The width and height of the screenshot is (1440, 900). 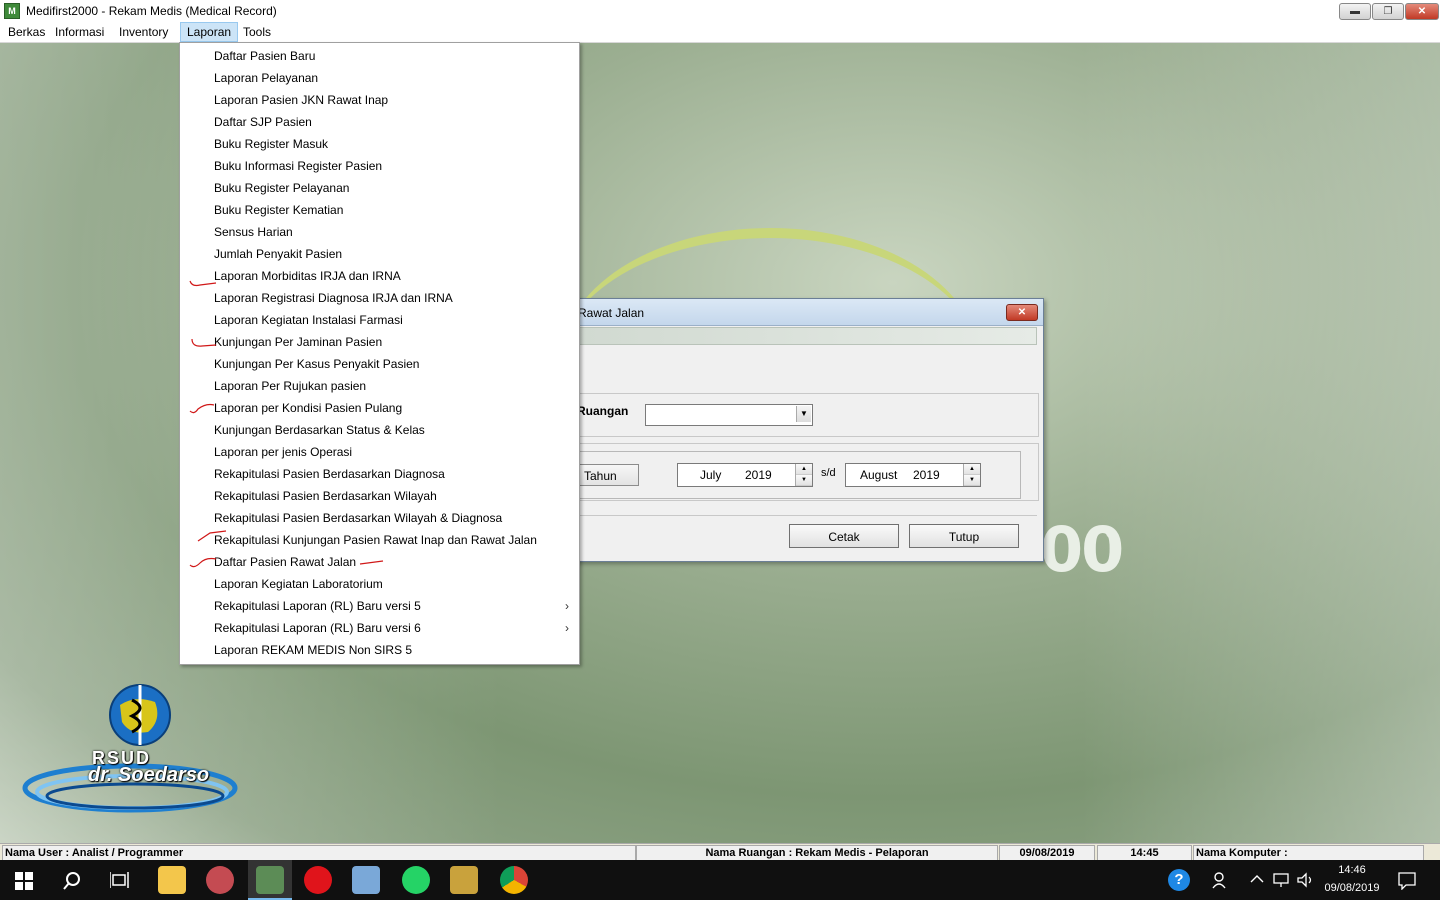 What do you see at coordinates (416, 880) in the screenshot?
I see `whatsapp-icon` at bounding box center [416, 880].